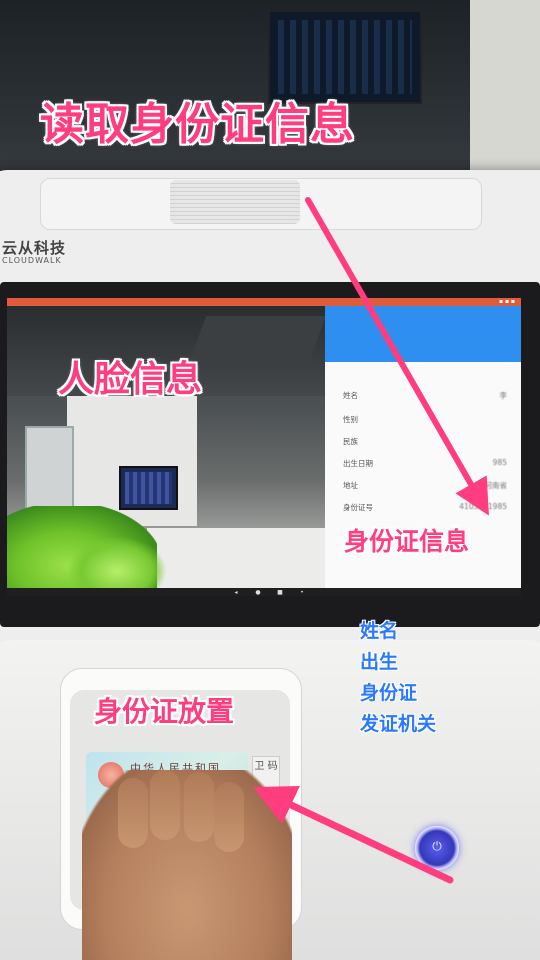 Image resolution: width=540 pixels, height=960 pixels. Describe the element at coordinates (379, 631) in the screenshot. I see `field-name-label: 姓名` at that location.